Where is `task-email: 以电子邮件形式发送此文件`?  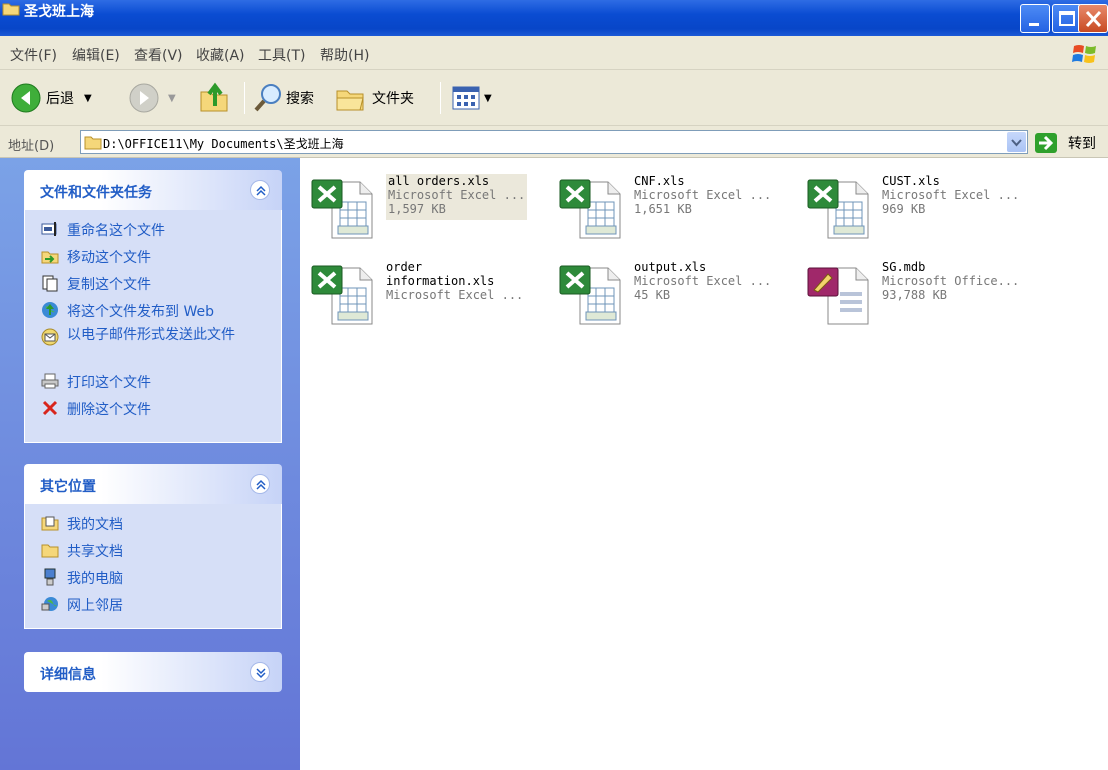 task-email: 以电子邮件形式发送此文件 is located at coordinates (153, 346).